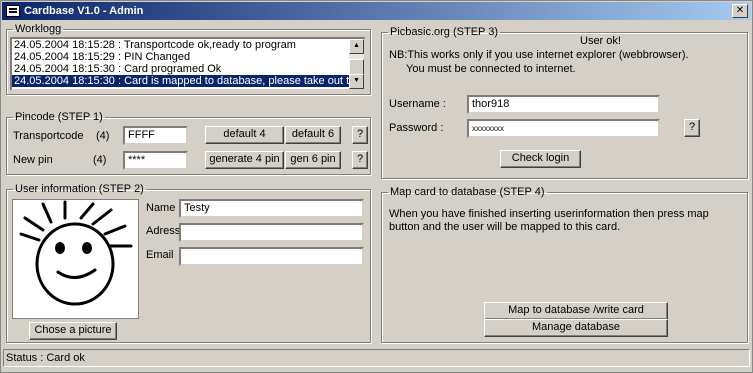  What do you see at coordinates (540, 159) in the screenshot?
I see `check-login-button: Check login` at bounding box center [540, 159].